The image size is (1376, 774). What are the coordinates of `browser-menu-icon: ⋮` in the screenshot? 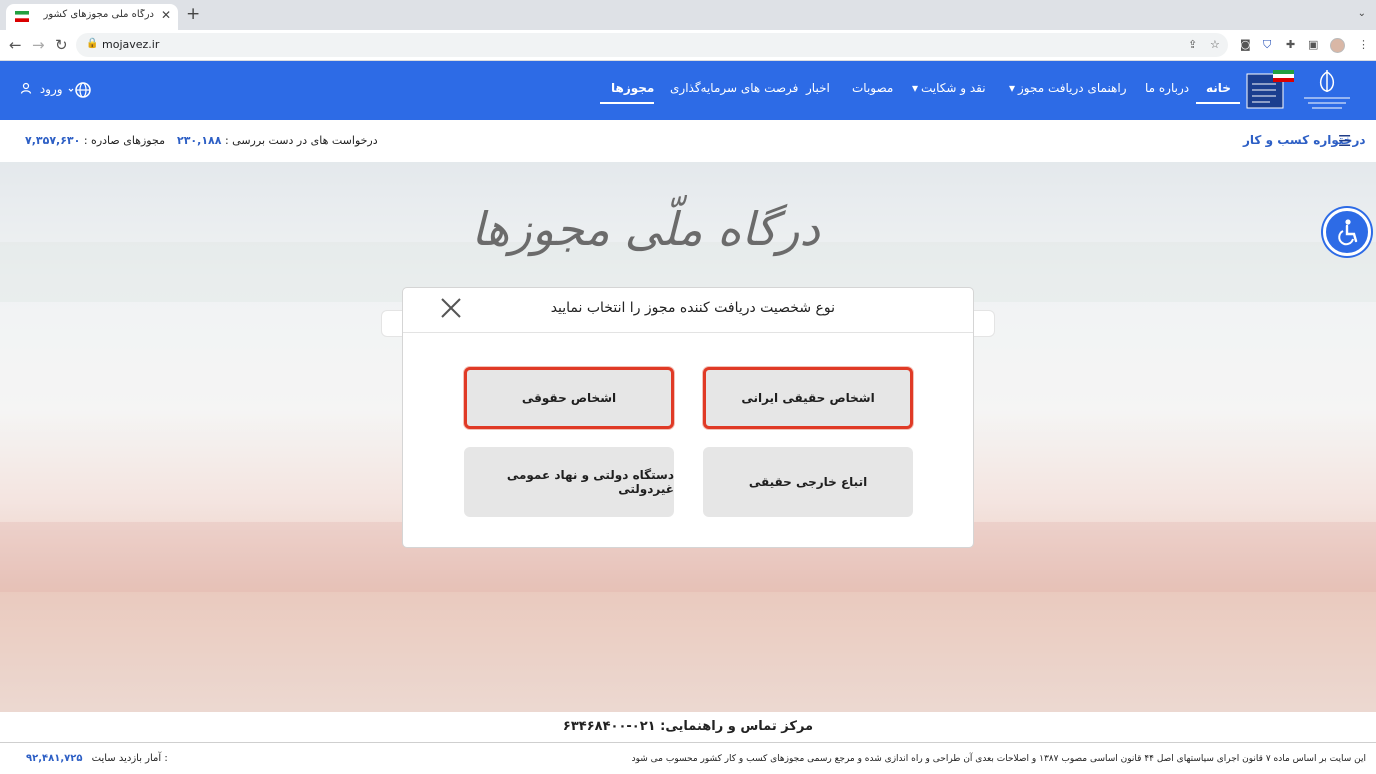 It's located at (1363, 44).